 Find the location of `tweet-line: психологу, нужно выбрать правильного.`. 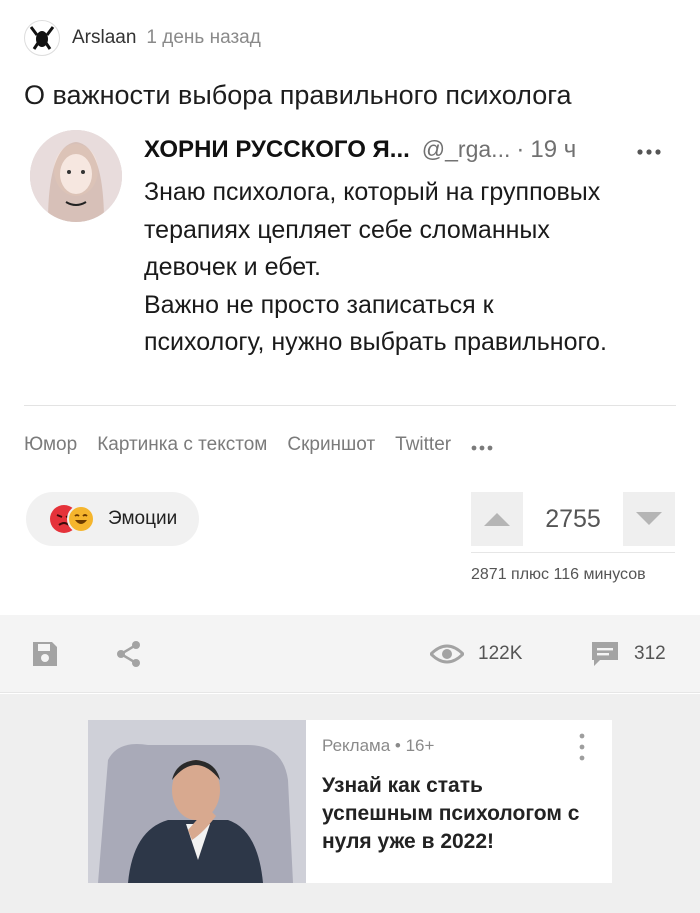

tweet-line: психологу, нужно выбрать правильного. is located at coordinates (375, 342).